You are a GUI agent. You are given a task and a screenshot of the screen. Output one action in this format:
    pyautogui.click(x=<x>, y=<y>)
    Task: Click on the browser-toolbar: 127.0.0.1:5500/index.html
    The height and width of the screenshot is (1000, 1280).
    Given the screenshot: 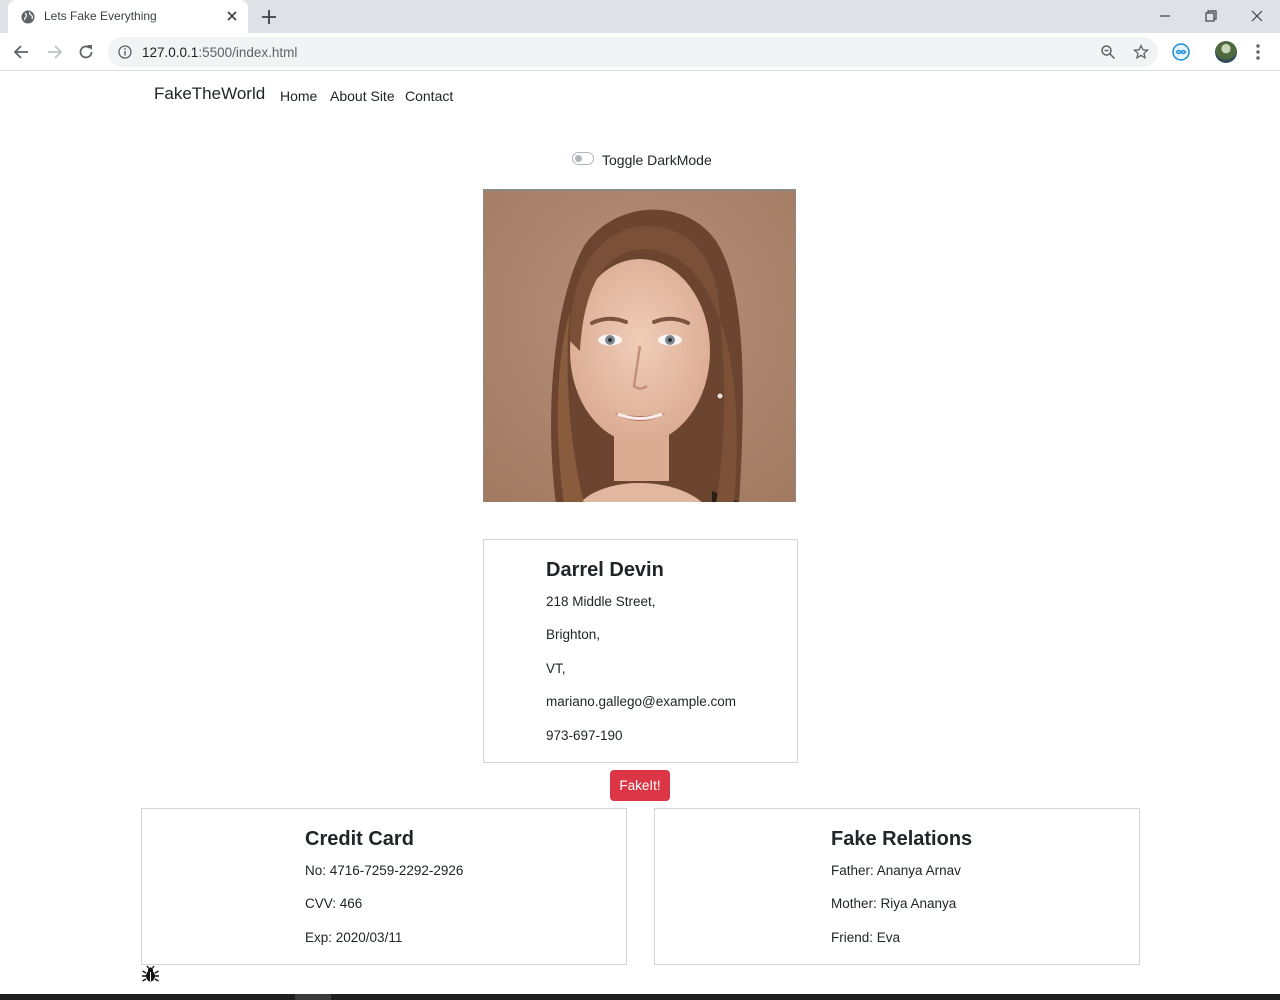 What is the action you would take?
    pyautogui.click(x=640, y=52)
    